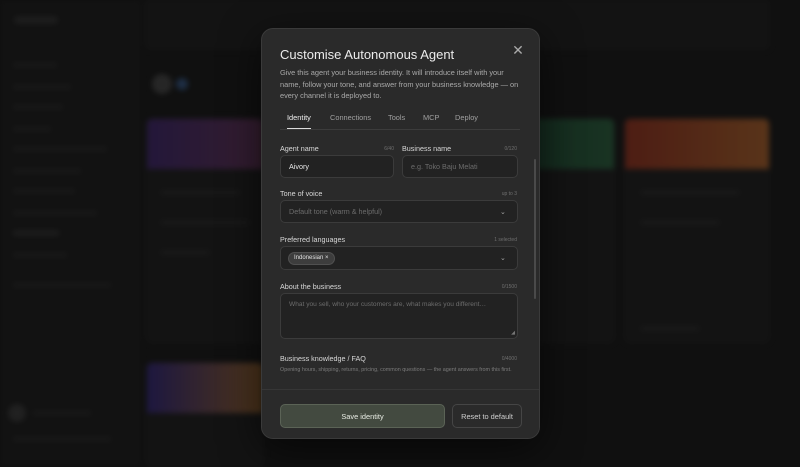  What do you see at coordinates (509, 359) in the screenshot?
I see `knowledge-counter: 0/4000` at bounding box center [509, 359].